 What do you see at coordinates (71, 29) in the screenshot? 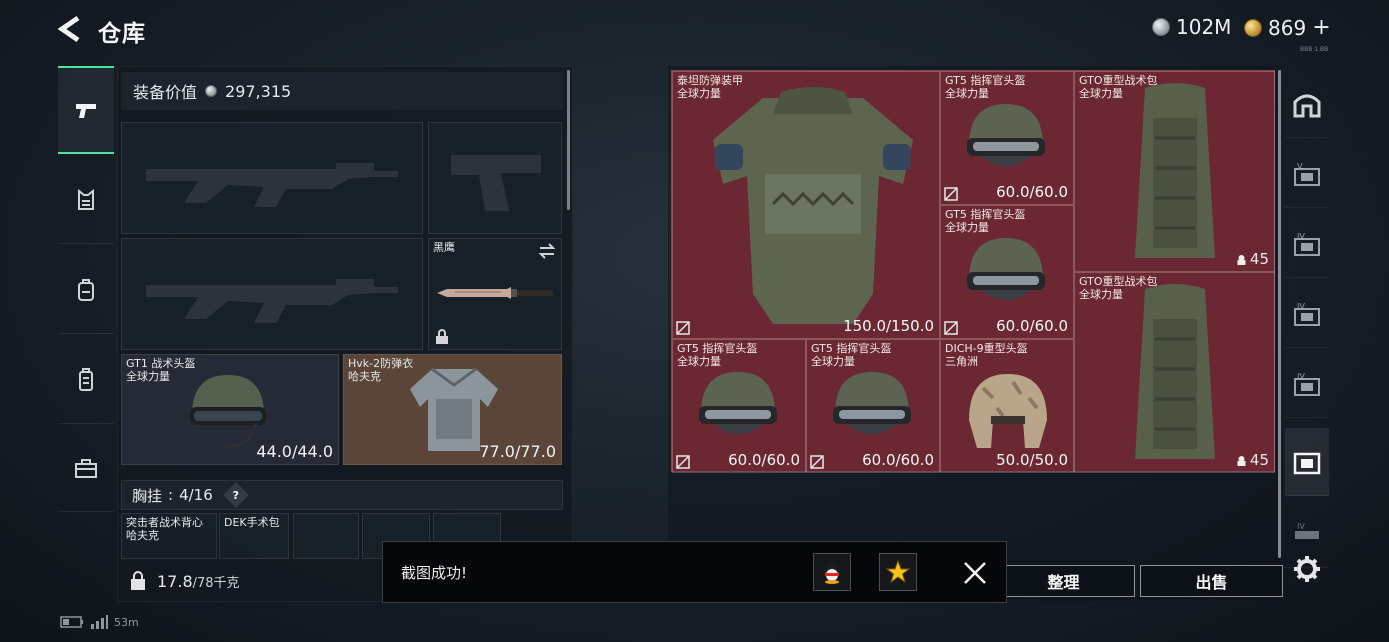
I see `back-arrow-icon` at bounding box center [71, 29].